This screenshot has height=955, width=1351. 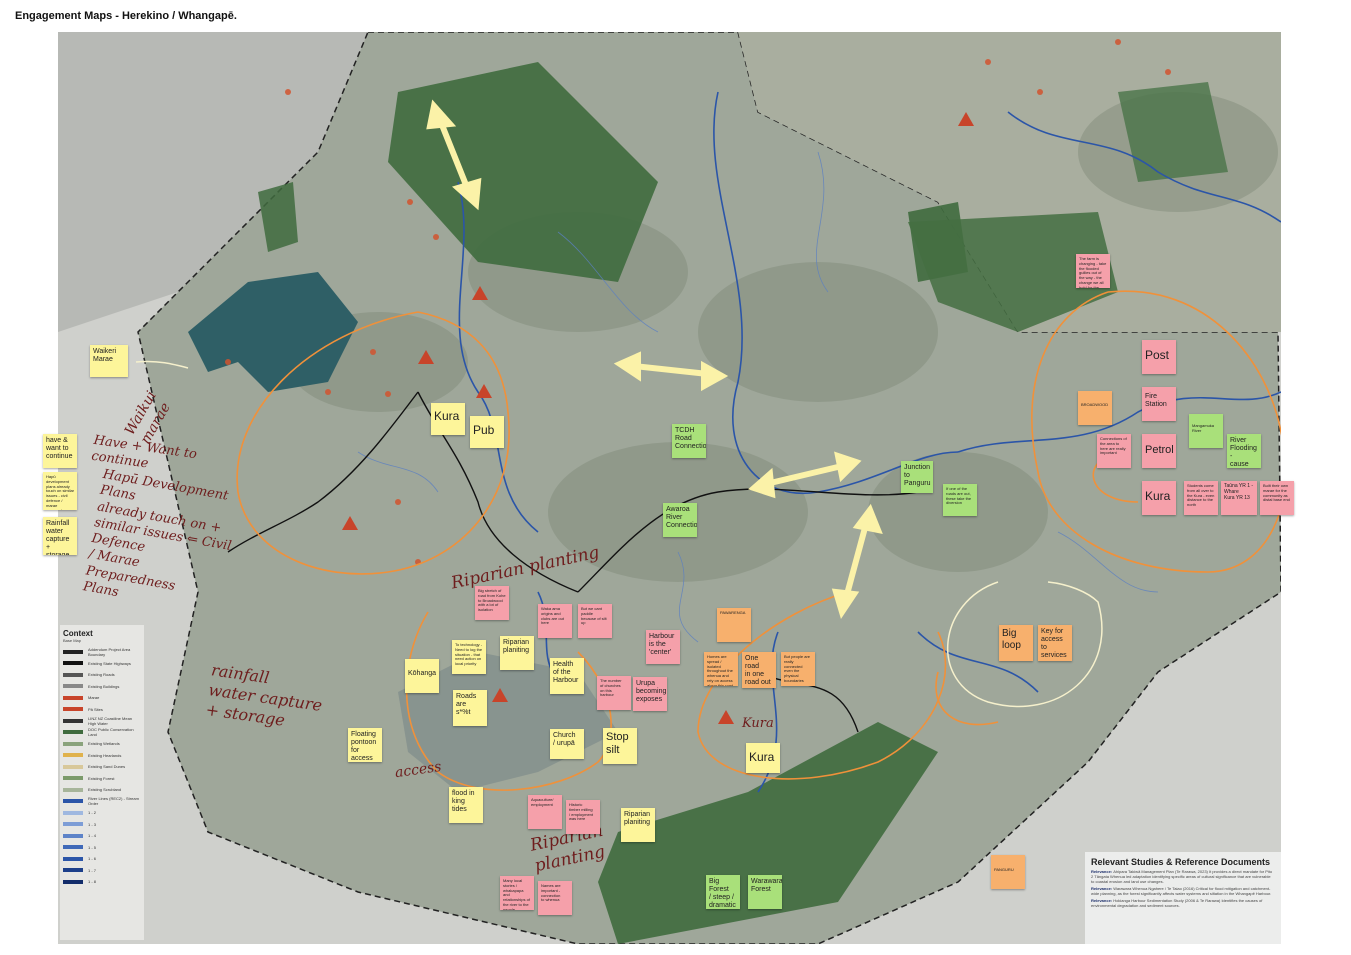 I want to click on note-panguru: PANGURU, so click(x=1008, y=872).